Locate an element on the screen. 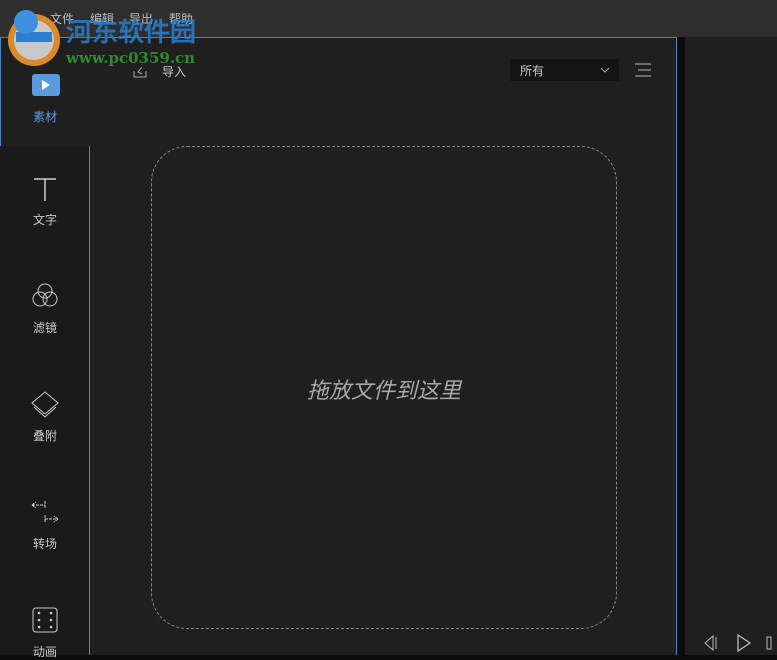 This screenshot has height=660, width=777. playback-controls is located at coordinates (738, 643).